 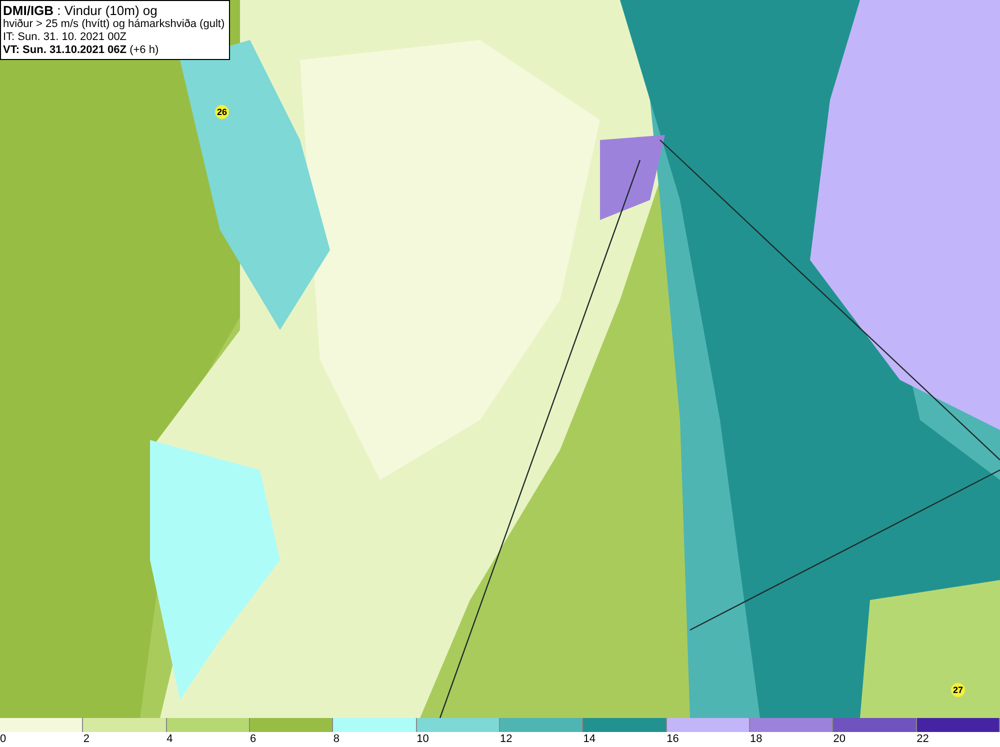 What do you see at coordinates (80, 10) in the screenshot?
I see `title-line: DMI/IGB : Vindur (10m) og` at bounding box center [80, 10].